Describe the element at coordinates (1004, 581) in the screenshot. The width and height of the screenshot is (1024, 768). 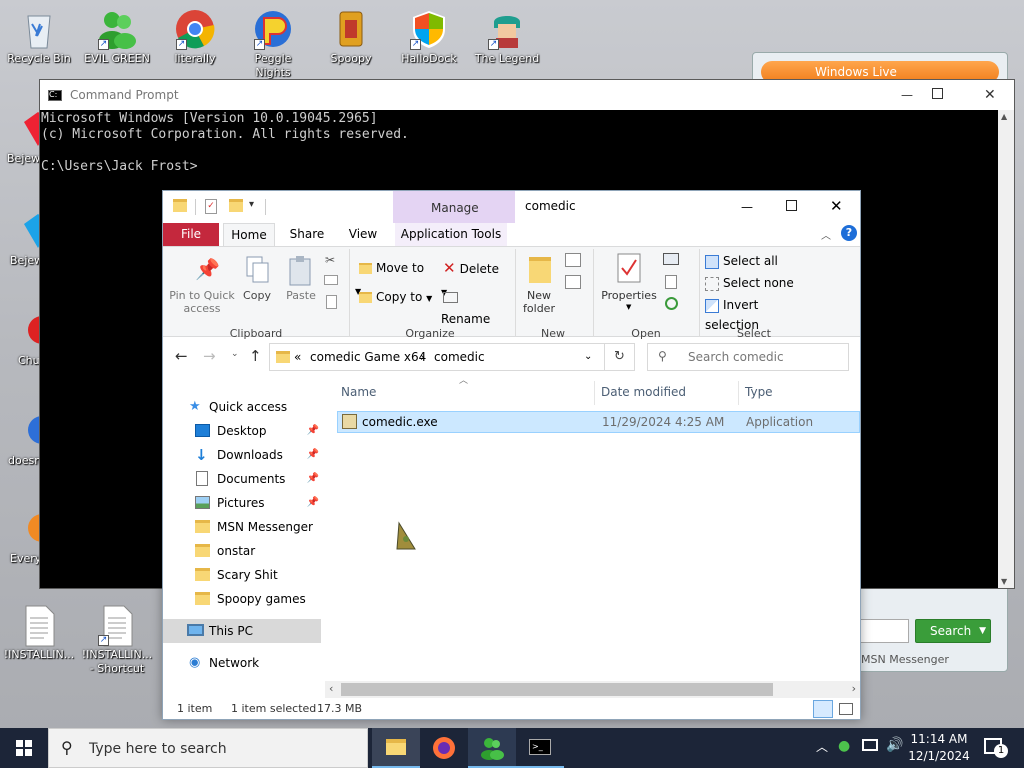
I see `scroll-down-icon: ▼` at that location.